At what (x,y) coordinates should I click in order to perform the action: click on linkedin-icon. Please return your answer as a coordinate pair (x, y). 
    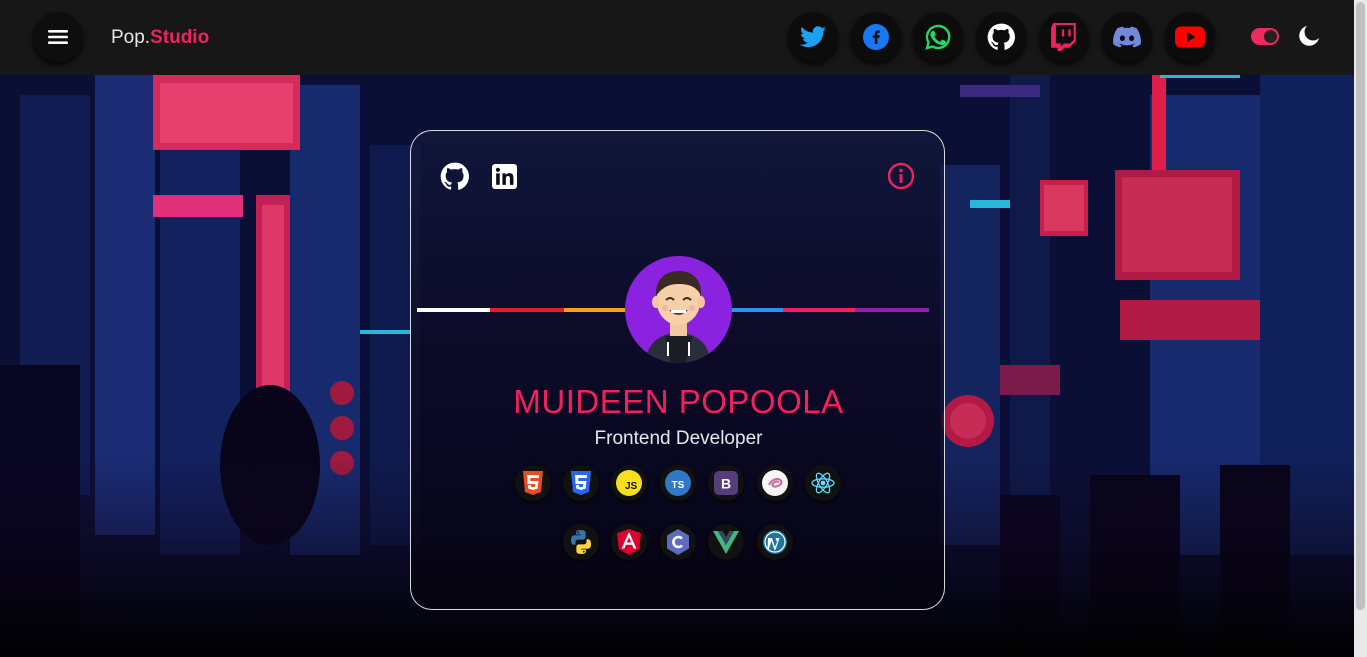
    Looking at the image, I should click on (504, 176).